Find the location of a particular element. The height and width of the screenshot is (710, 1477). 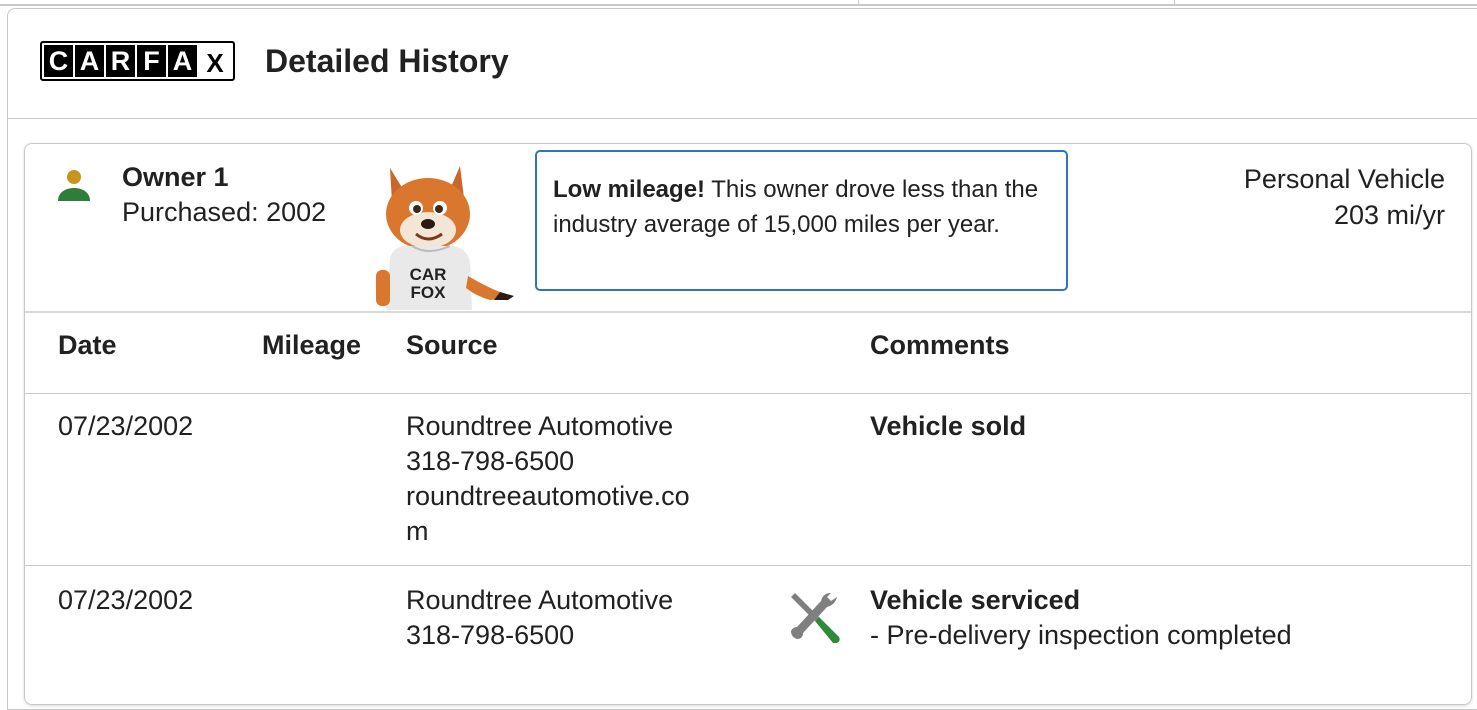

history-table-header is located at coordinates (748, 352).